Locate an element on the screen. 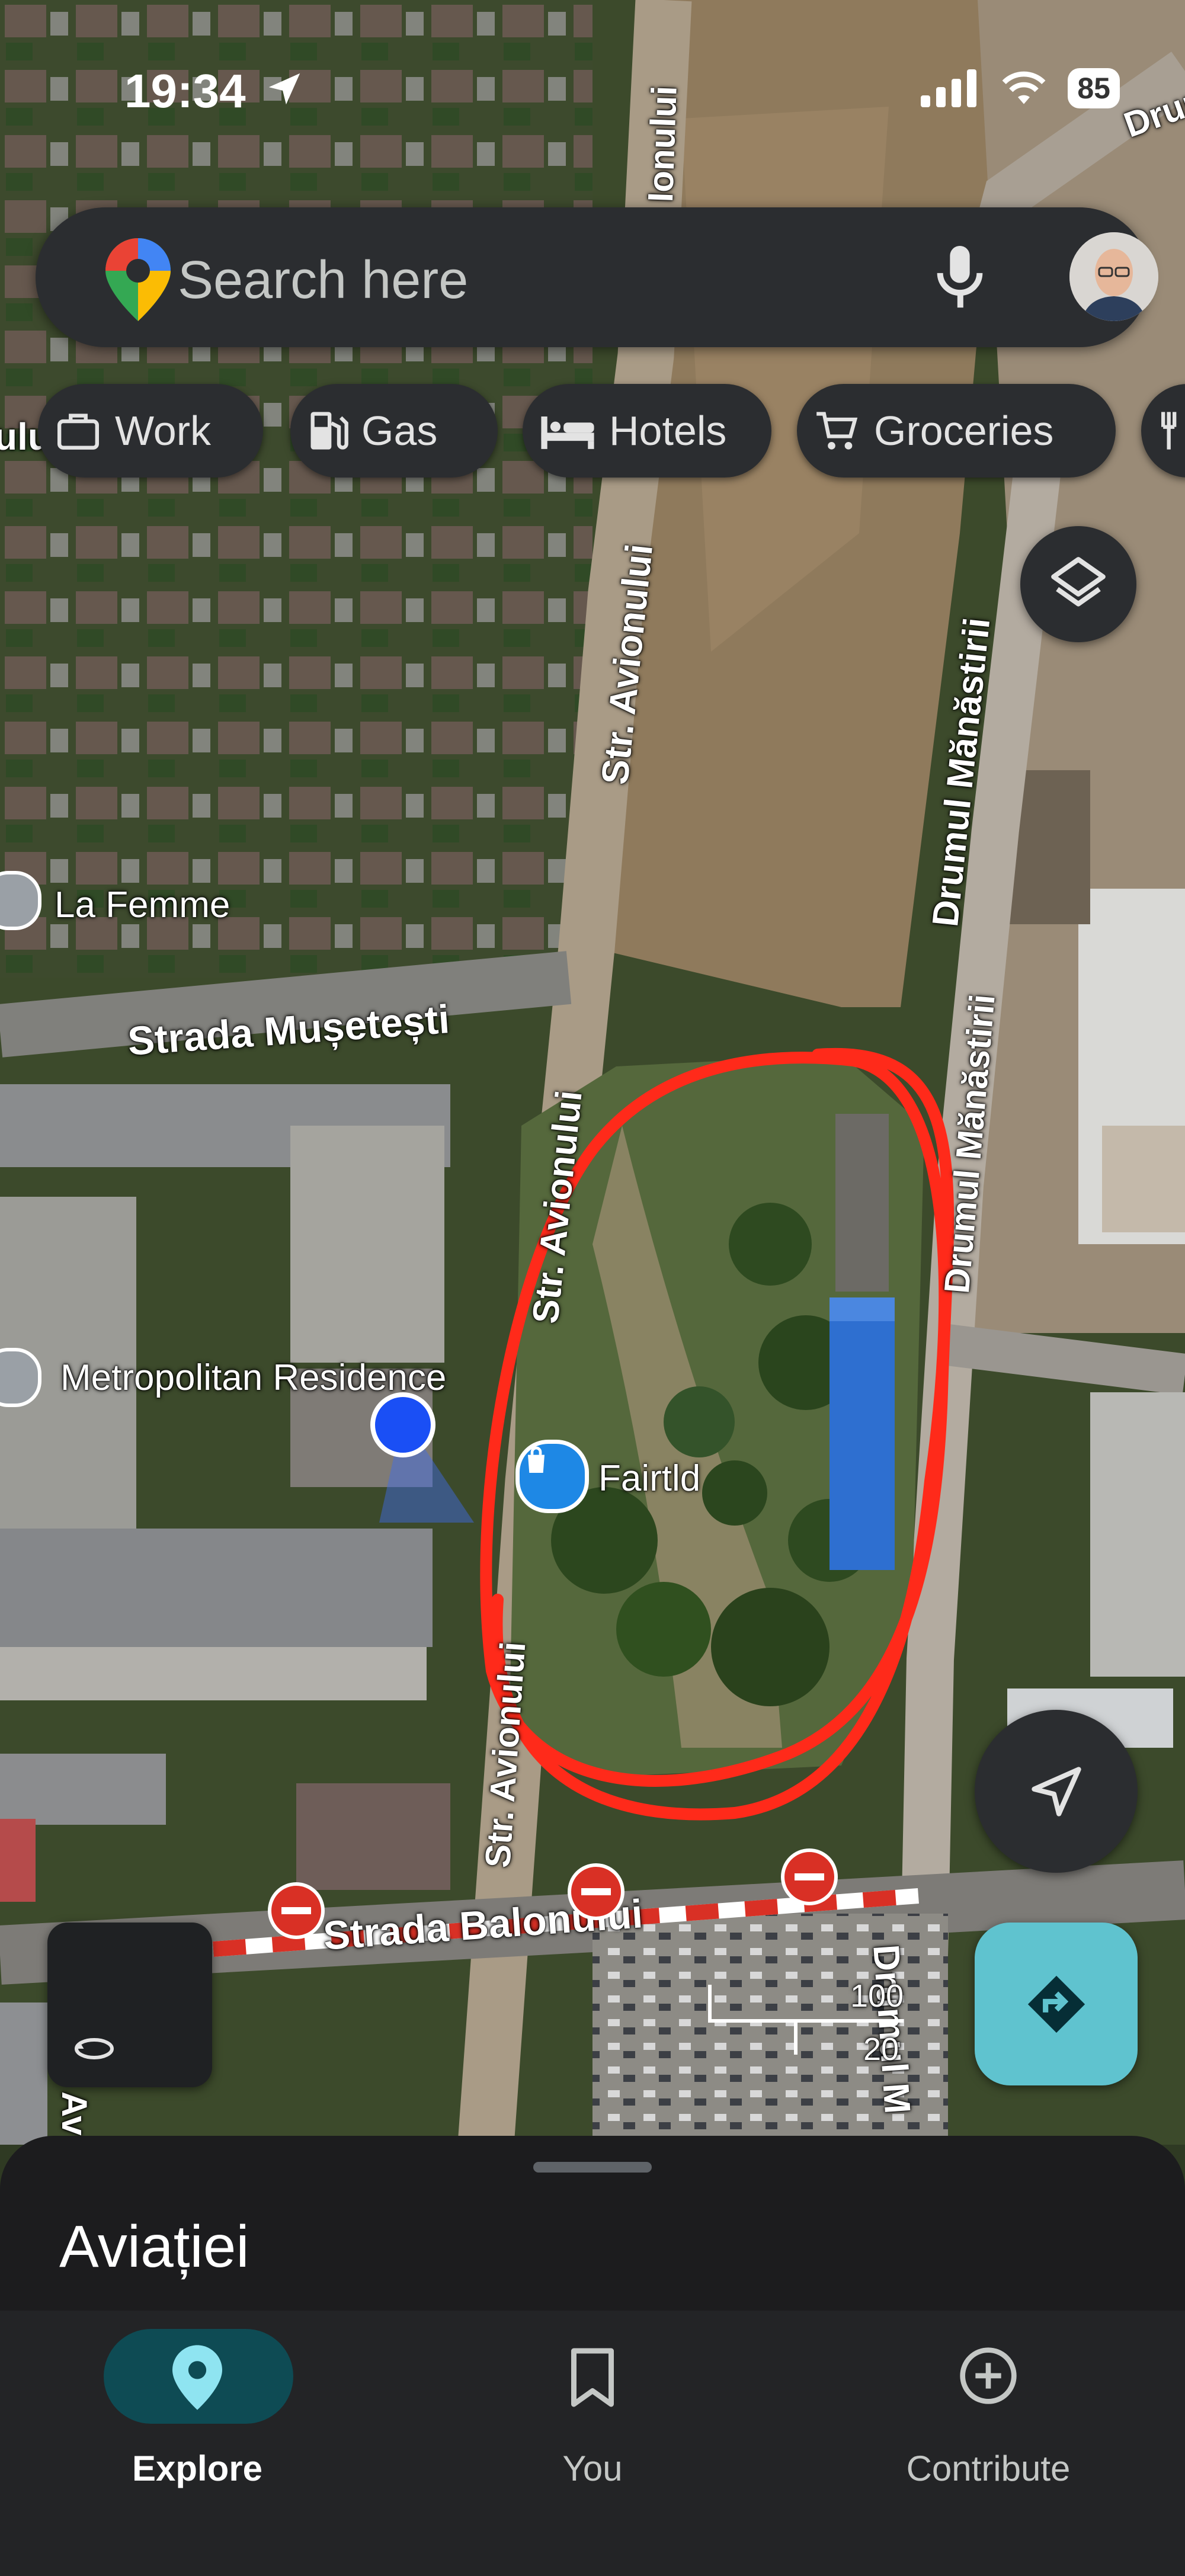 This screenshot has height=2576, width=1185. chip-label: Work is located at coordinates (163, 431).